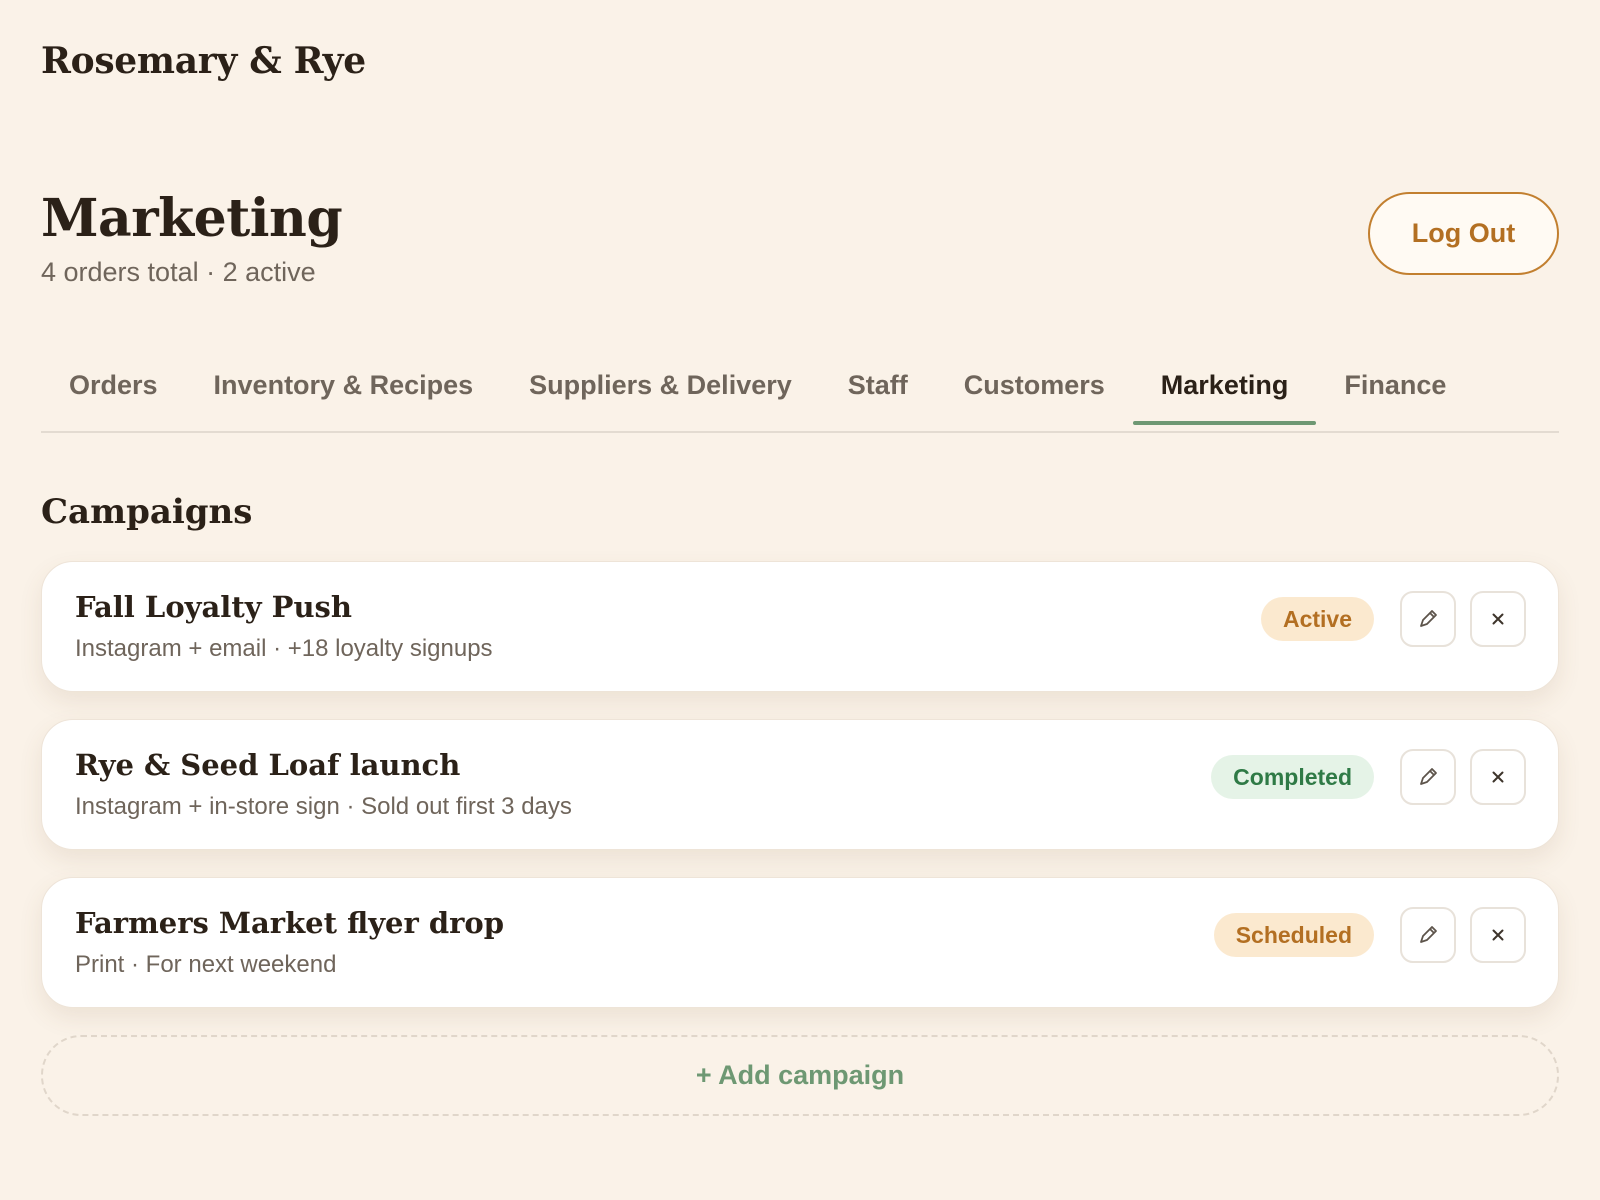 This screenshot has width=1600, height=1200. What do you see at coordinates (1463, 233) in the screenshot?
I see `logout-button: Log Out` at bounding box center [1463, 233].